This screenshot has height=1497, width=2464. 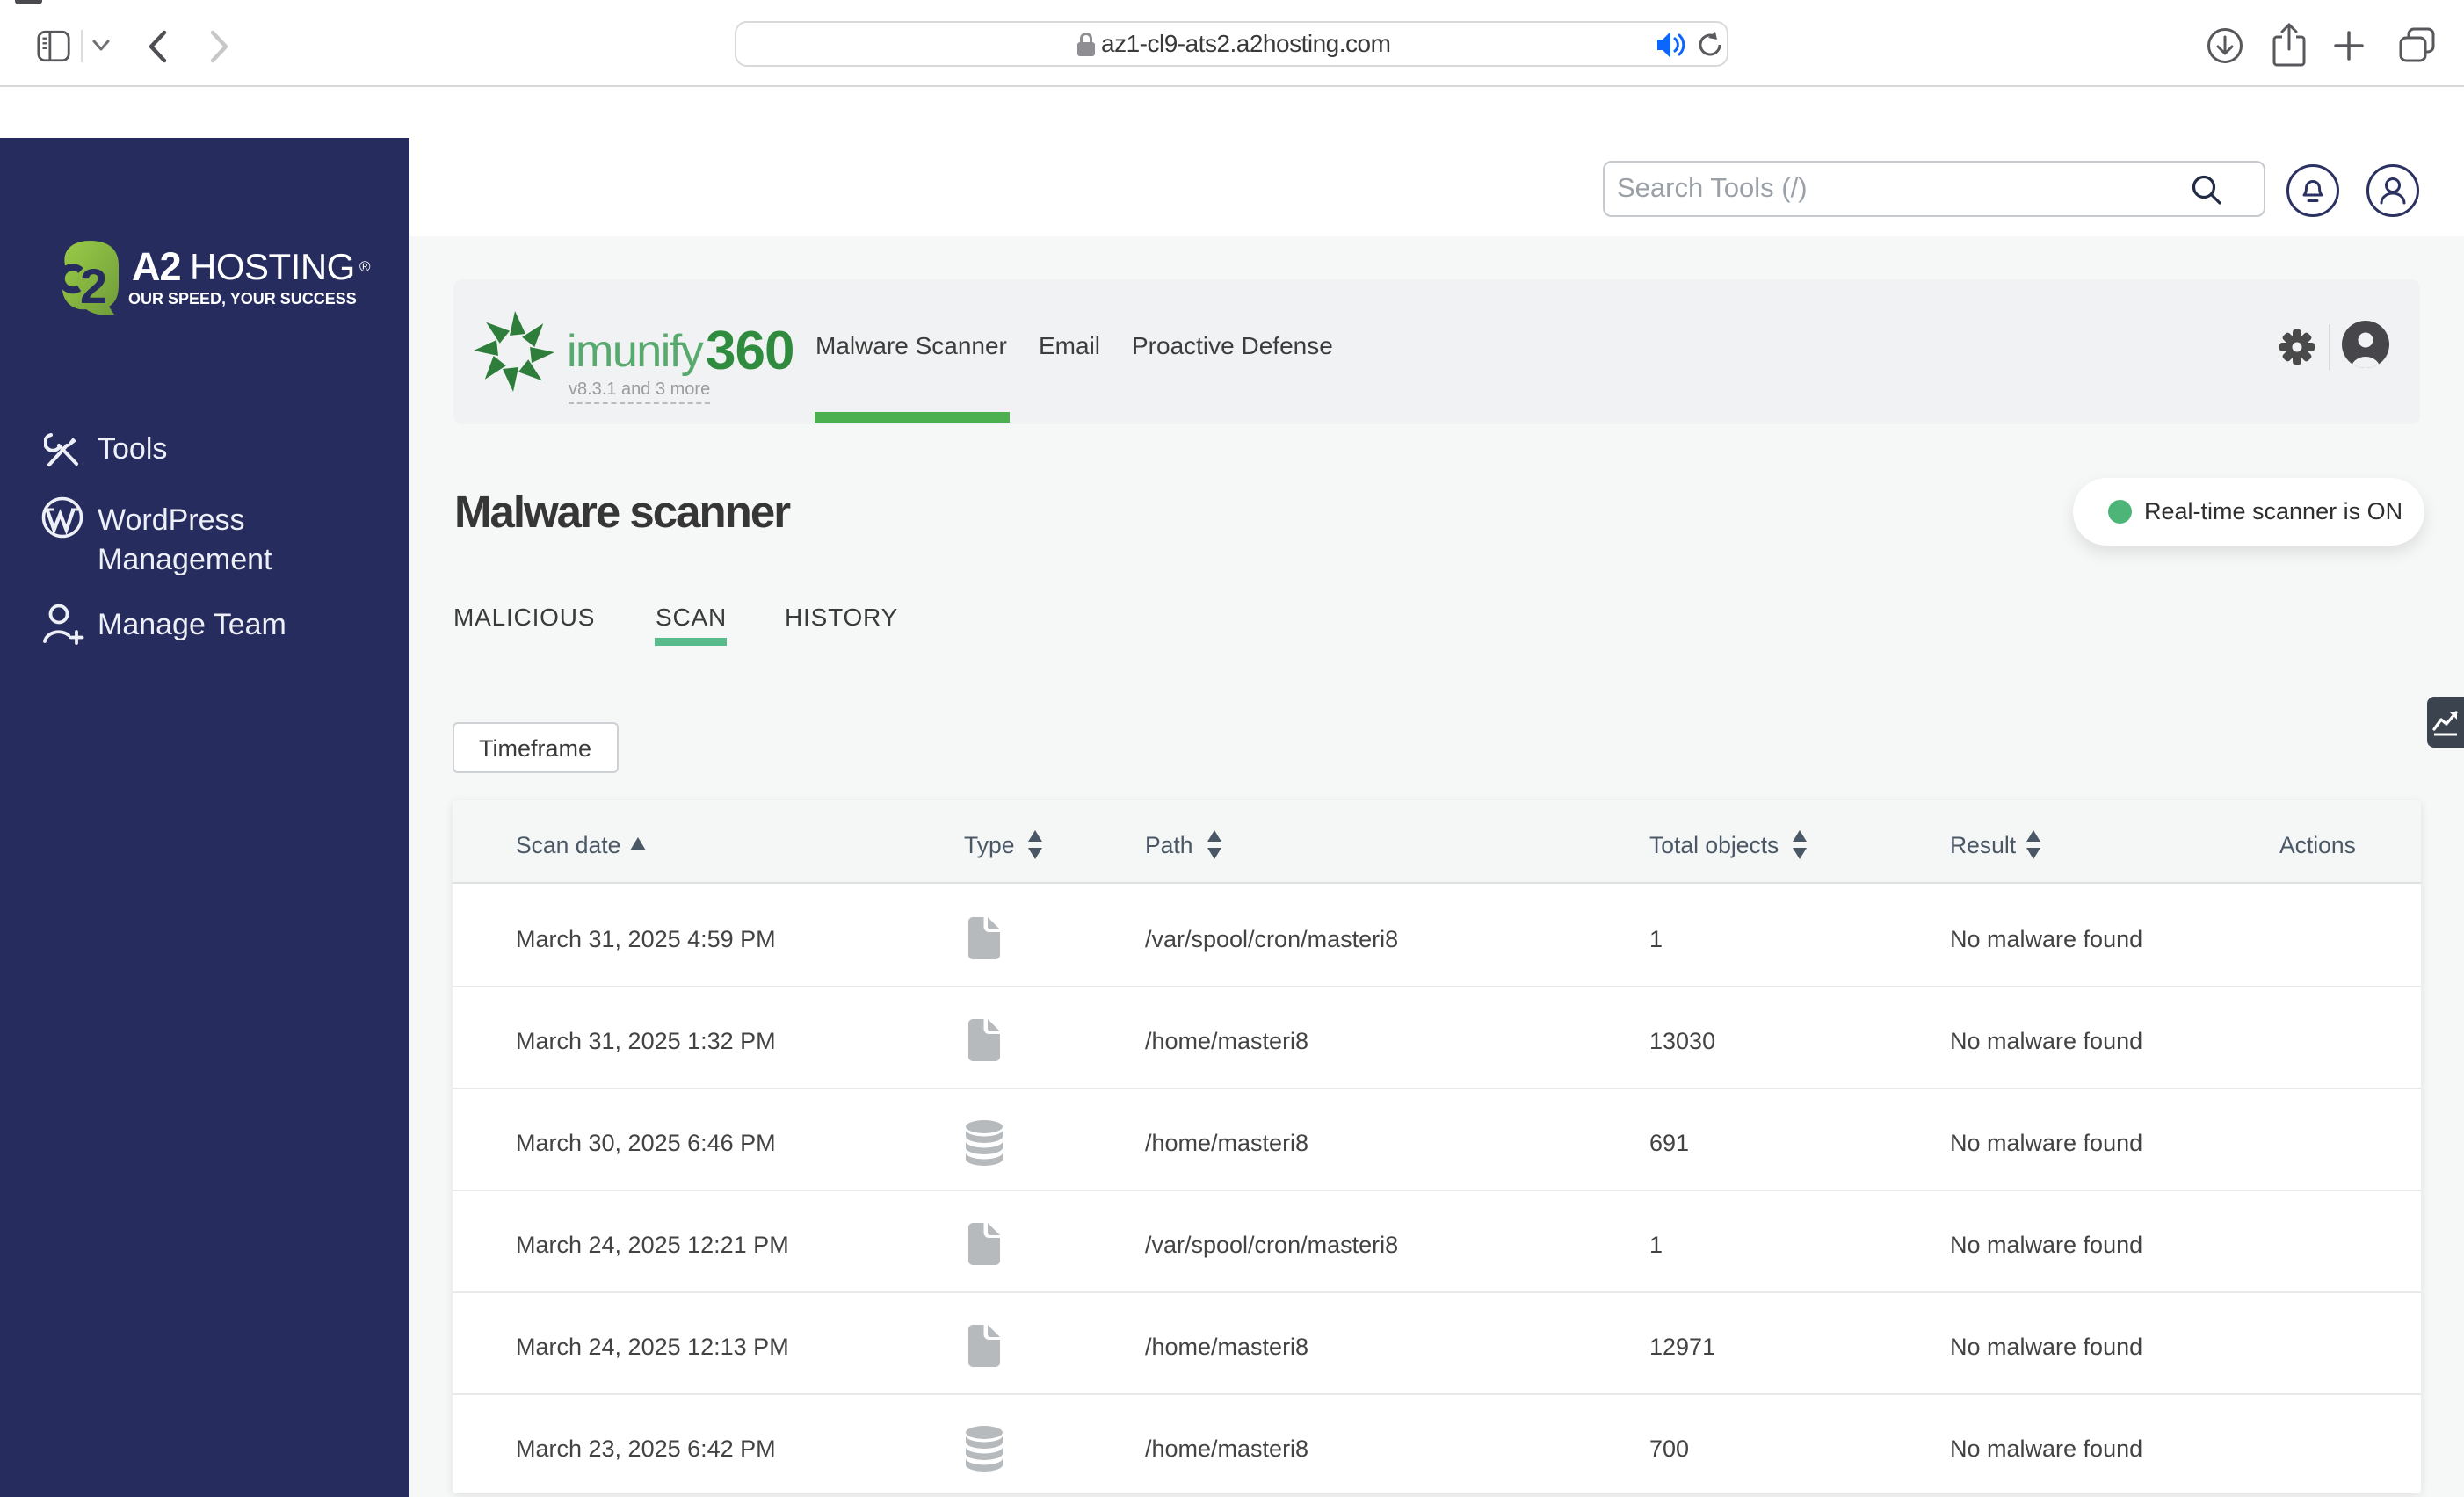 I want to click on svg-text: 2, so click(x=93, y=286).